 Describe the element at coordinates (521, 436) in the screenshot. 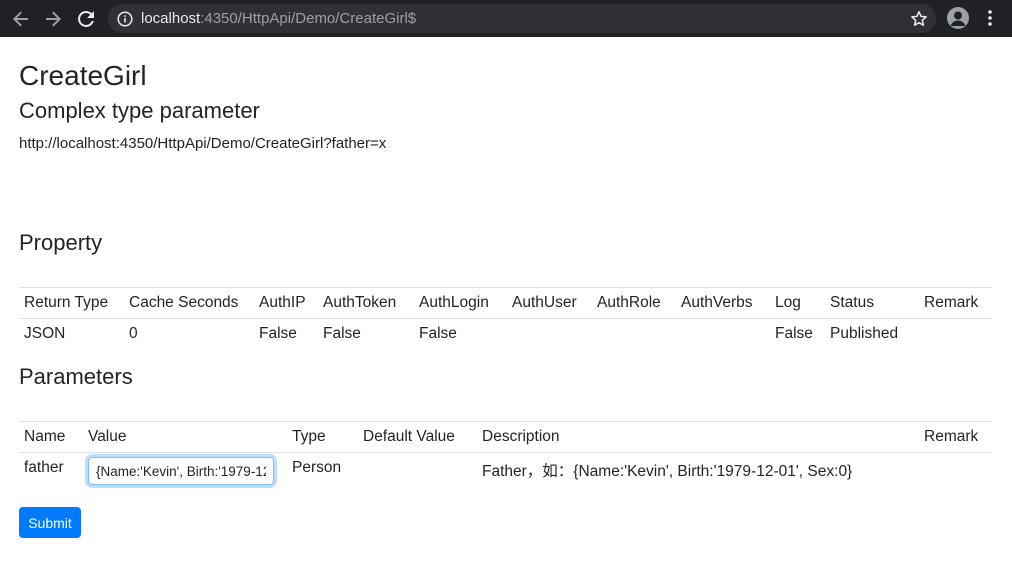

I see `col-description: Description` at that location.